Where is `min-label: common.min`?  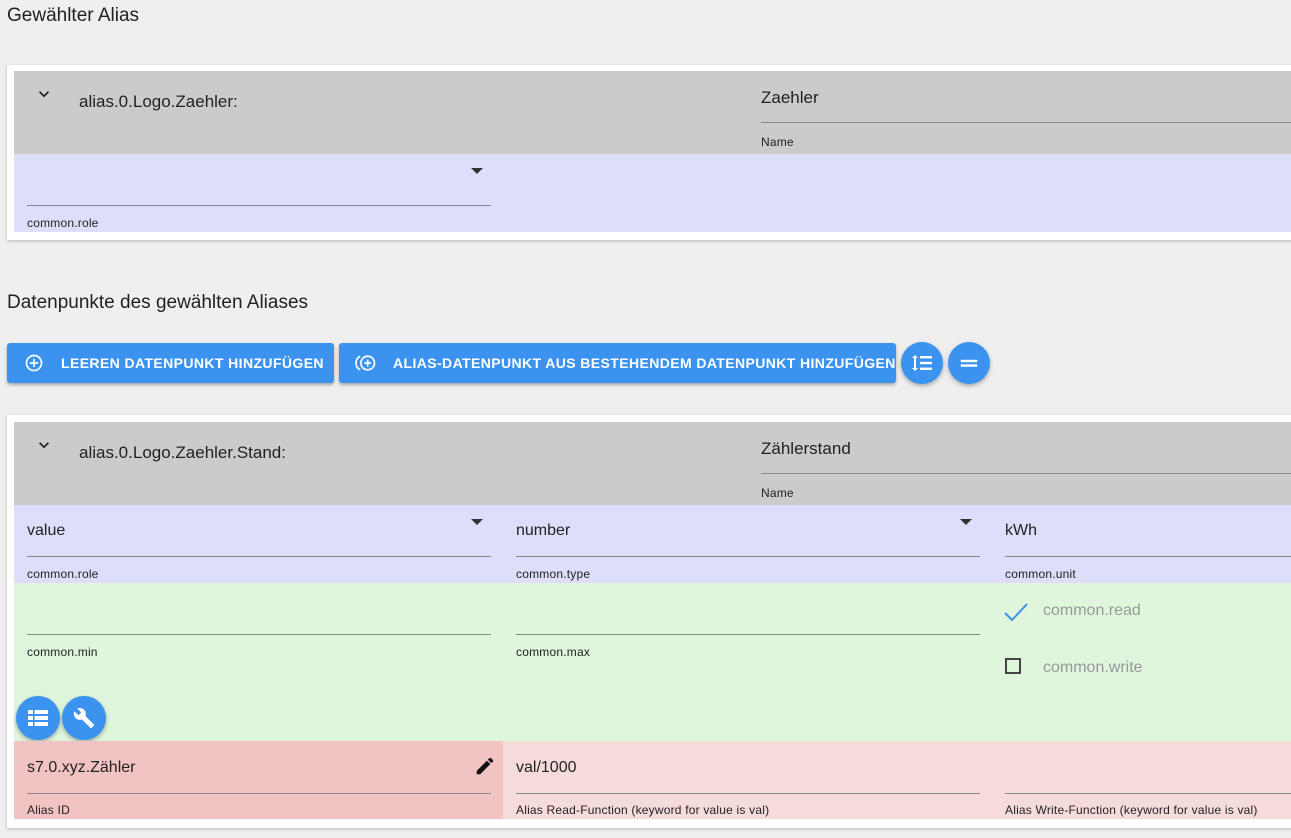
min-label: common.min is located at coordinates (62, 652).